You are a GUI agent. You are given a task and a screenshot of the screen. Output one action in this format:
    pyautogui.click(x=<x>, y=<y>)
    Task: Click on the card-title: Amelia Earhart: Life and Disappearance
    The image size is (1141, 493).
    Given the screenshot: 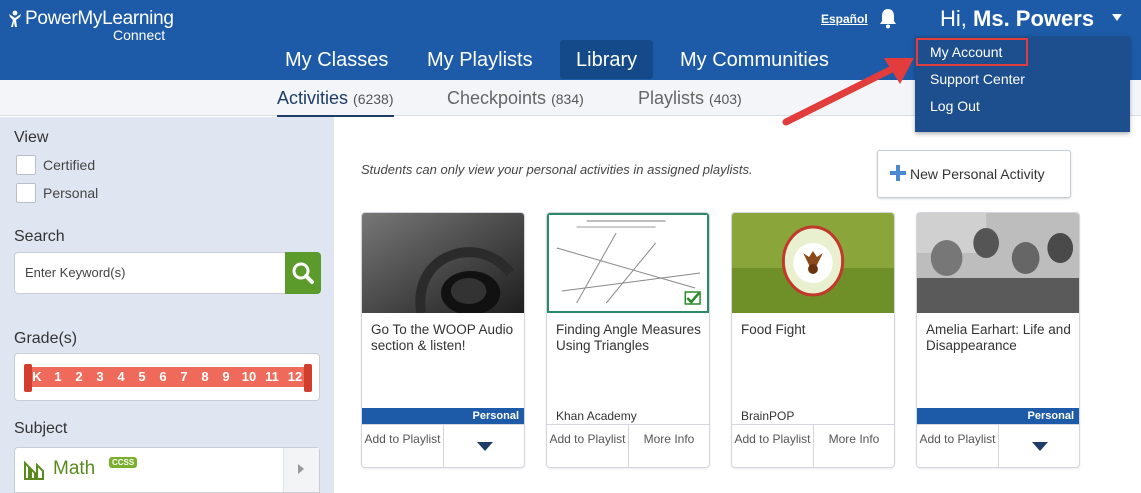 What is the action you would take?
    pyautogui.click(x=998, y=338)
    